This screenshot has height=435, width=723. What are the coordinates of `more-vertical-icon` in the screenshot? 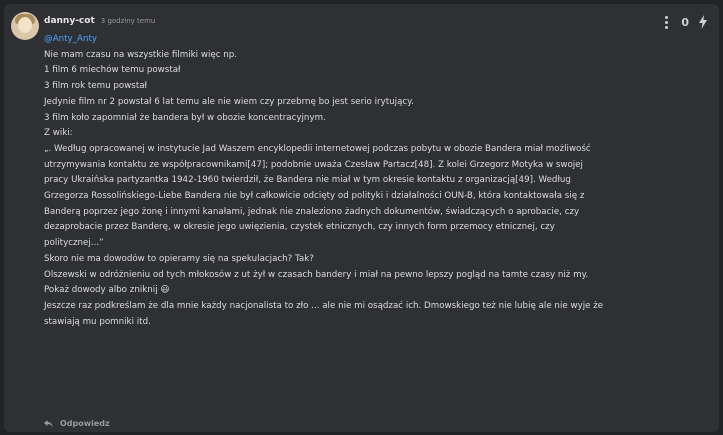 It's located at (666, 22).